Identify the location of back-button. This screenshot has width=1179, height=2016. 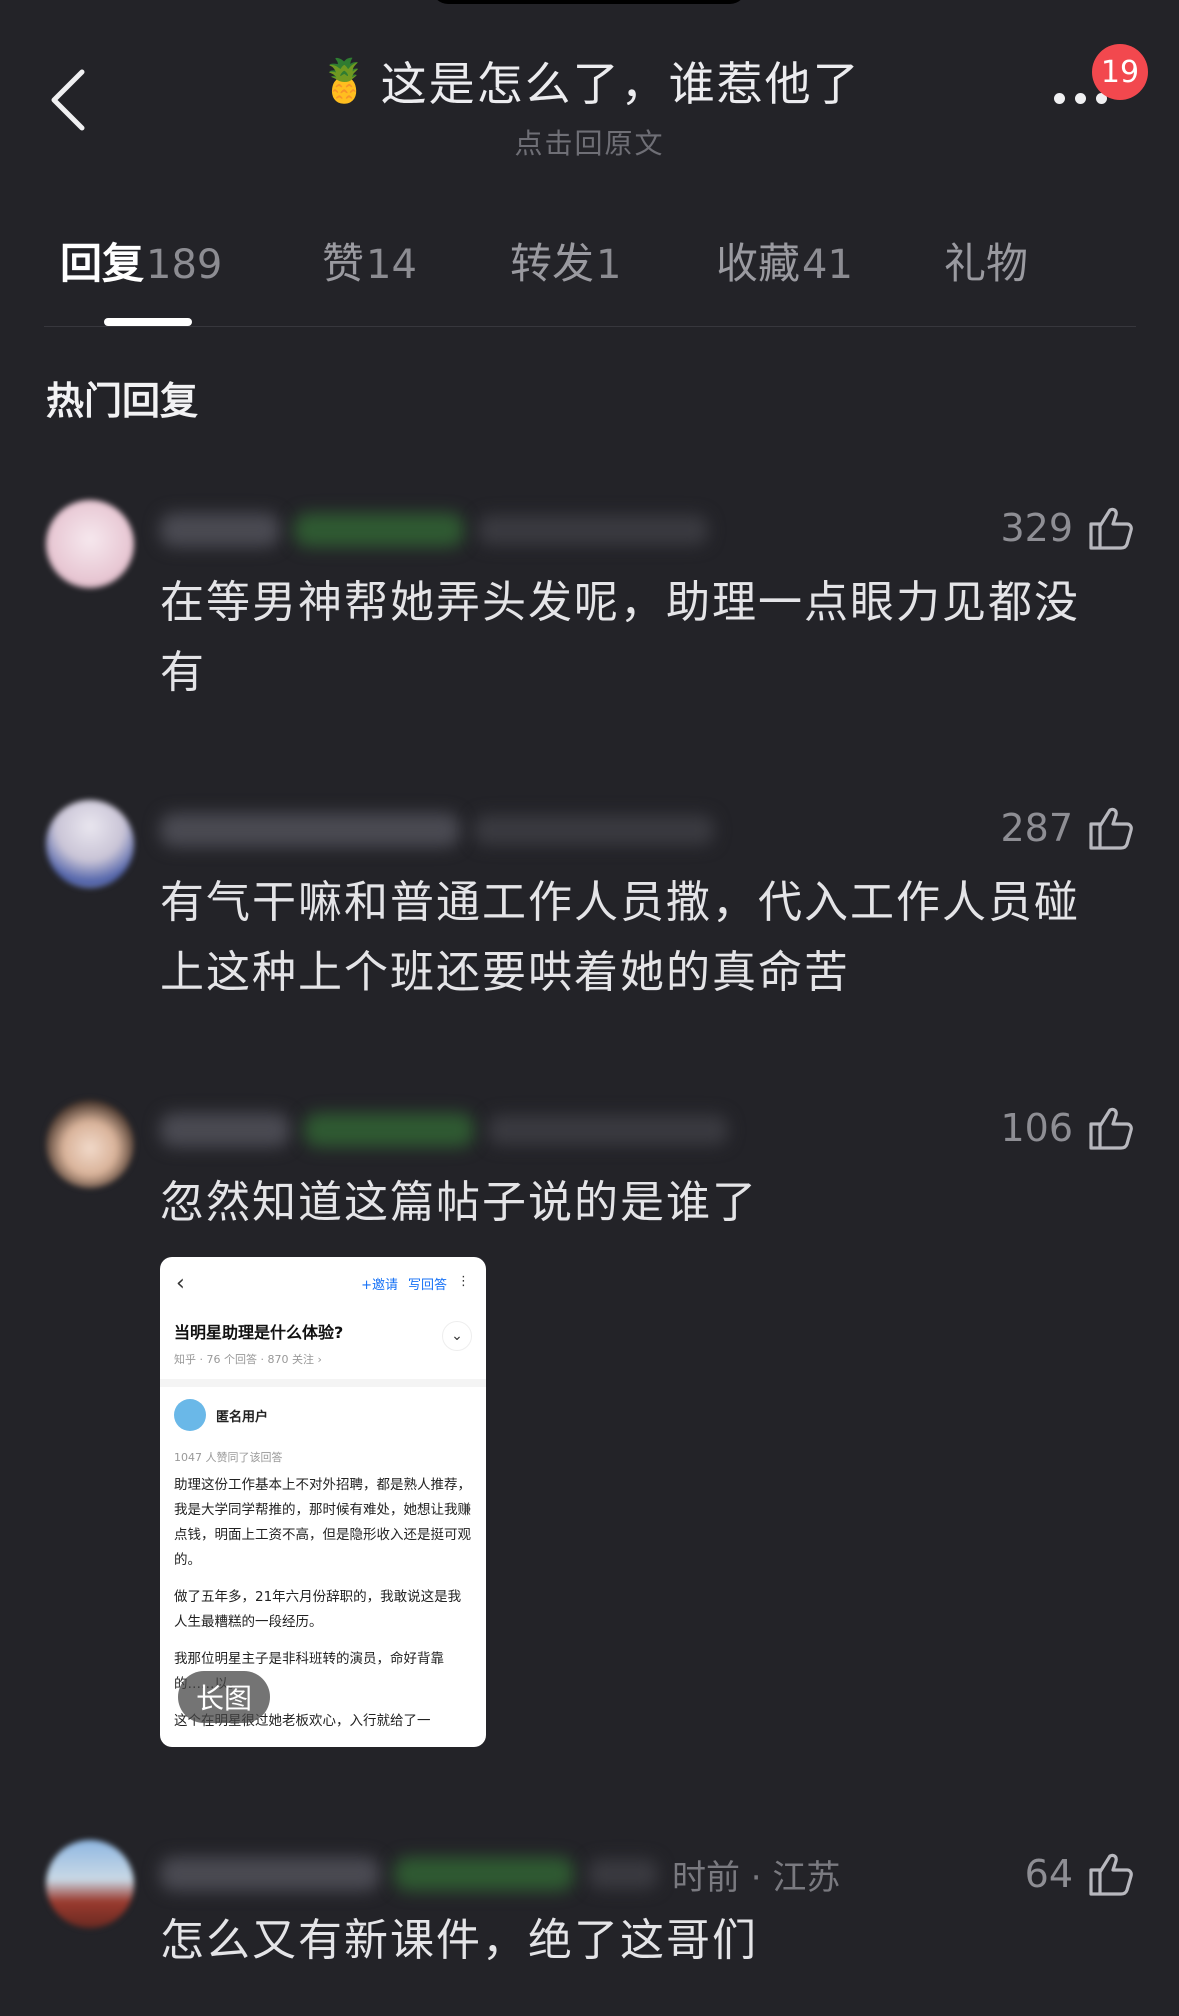
(68, 100).